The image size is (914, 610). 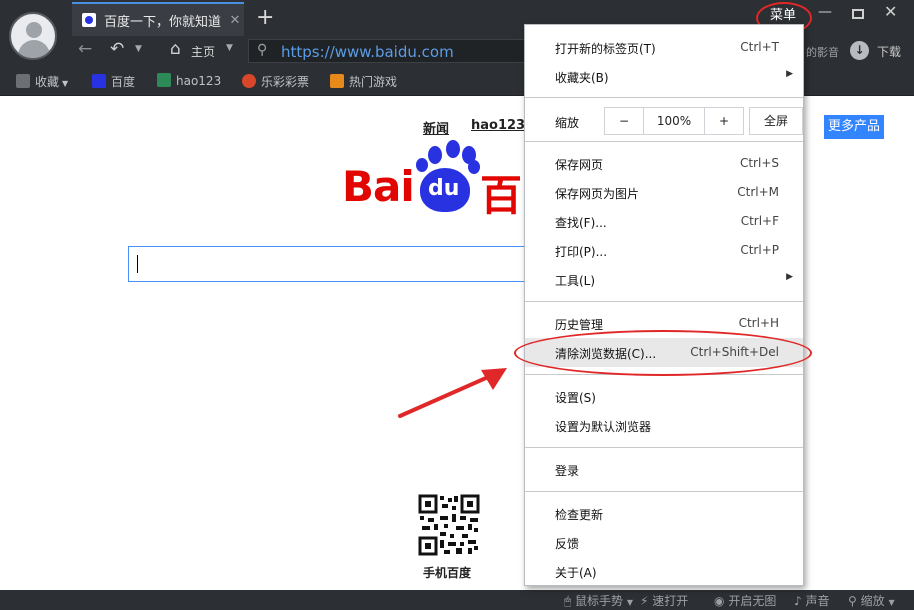 What do you see at coordinates (265, 18) in the screenshot?
I see `new-tab-button: +` at bounding box center [265, 18].